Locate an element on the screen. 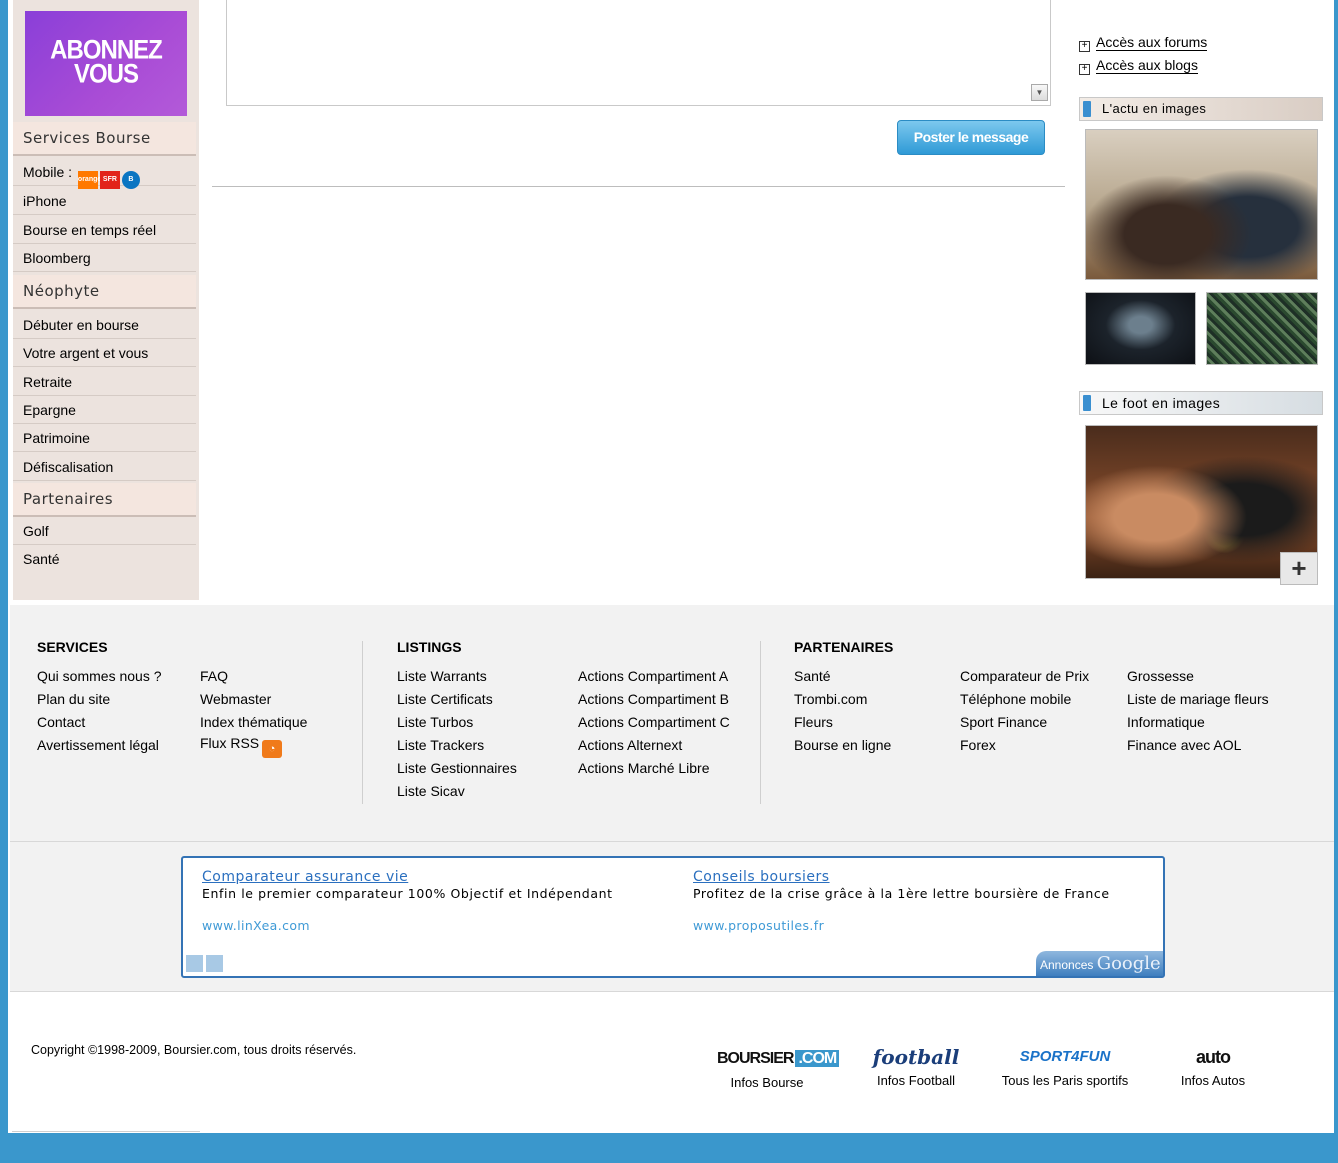 The width and height of the screenshot is (1338, 1163). more-plus-icon: + is located at coordinates (1299, 568).